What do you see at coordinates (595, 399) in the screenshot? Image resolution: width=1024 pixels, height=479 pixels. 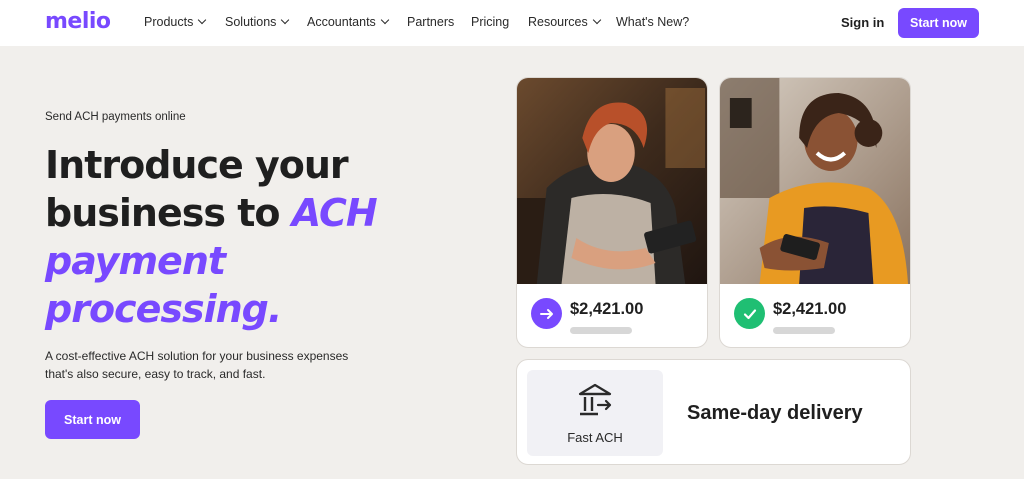 I see `bank-transfer-icon` at bounding box center [595, 399].